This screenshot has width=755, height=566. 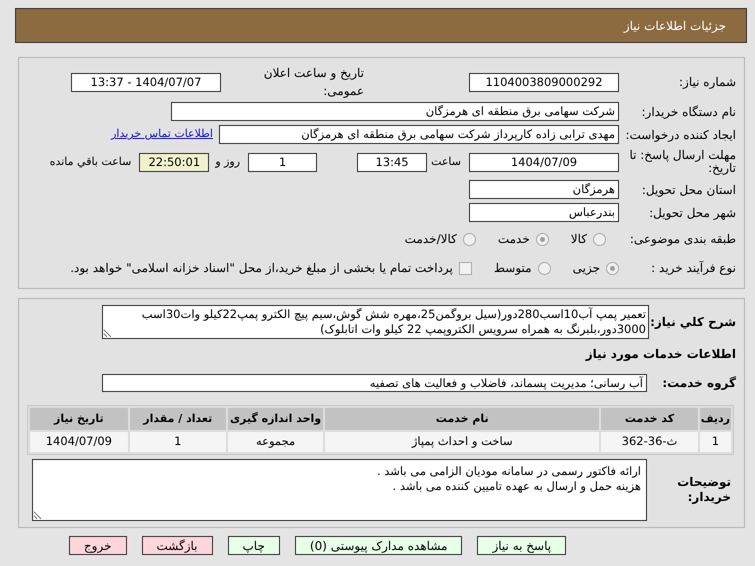 I want to click on option-label: کالا, so click(x=578, y=239).